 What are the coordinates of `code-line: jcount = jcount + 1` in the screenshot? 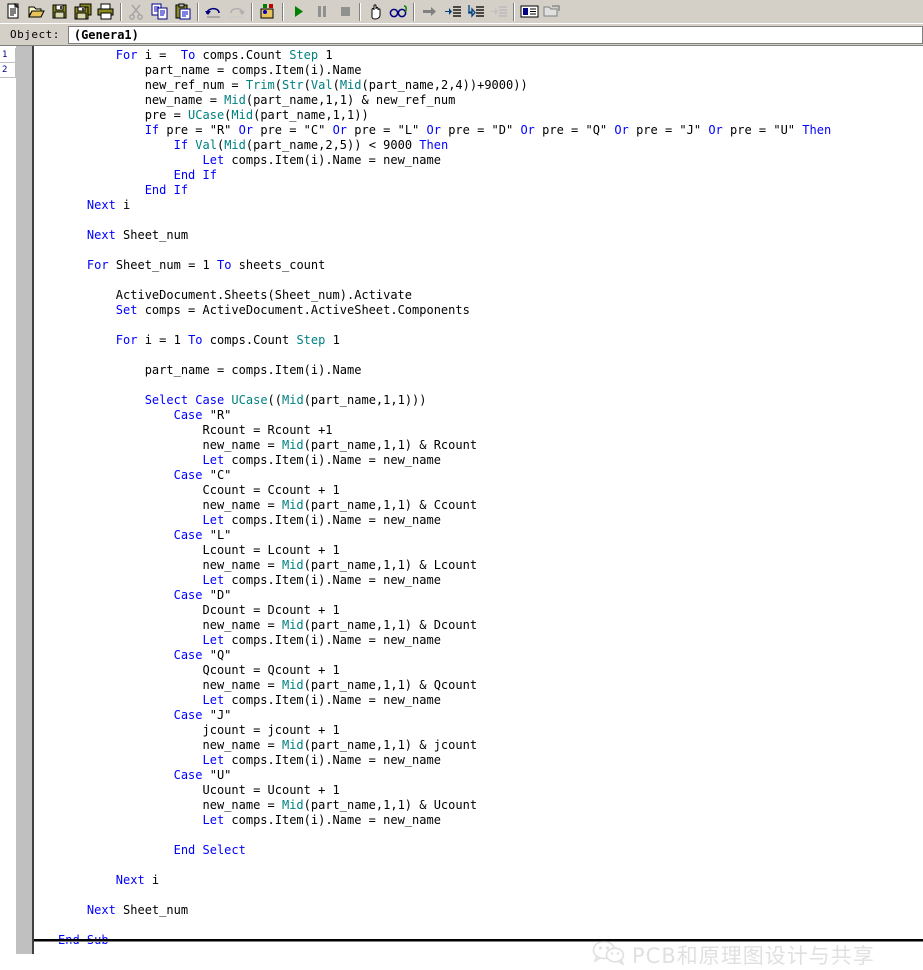 It's located at (490, 730).